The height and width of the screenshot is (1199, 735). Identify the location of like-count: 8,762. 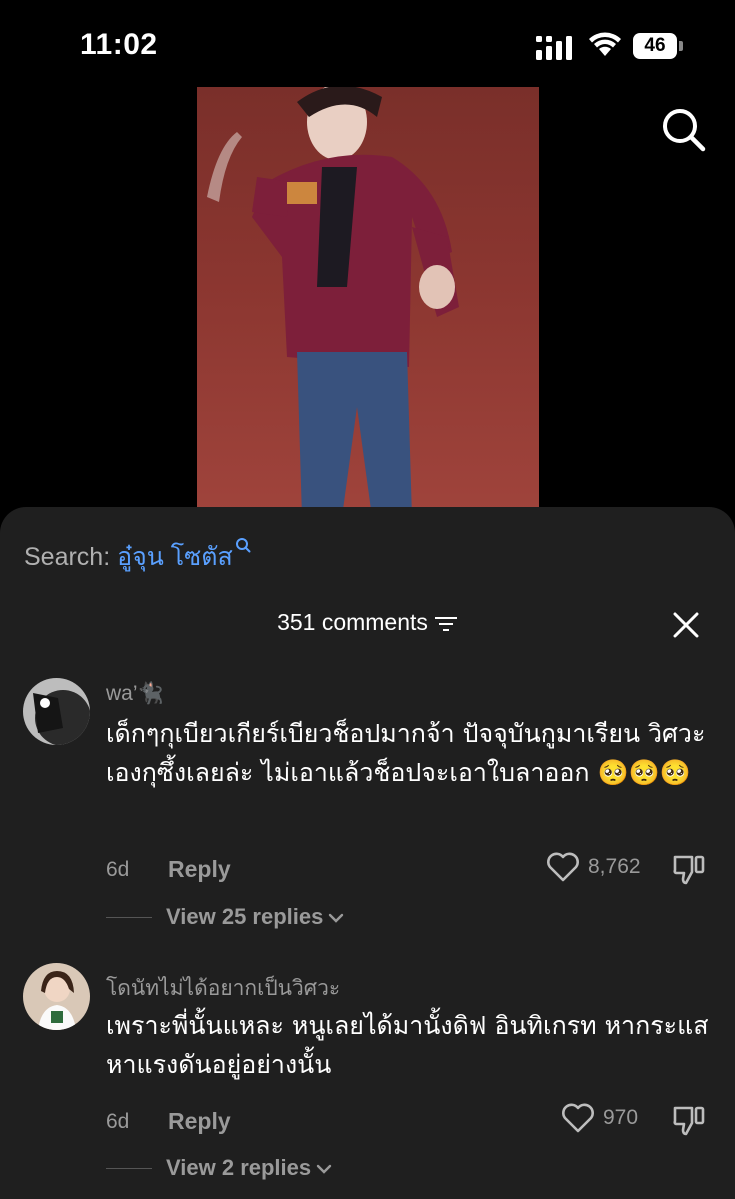
(614, 866).